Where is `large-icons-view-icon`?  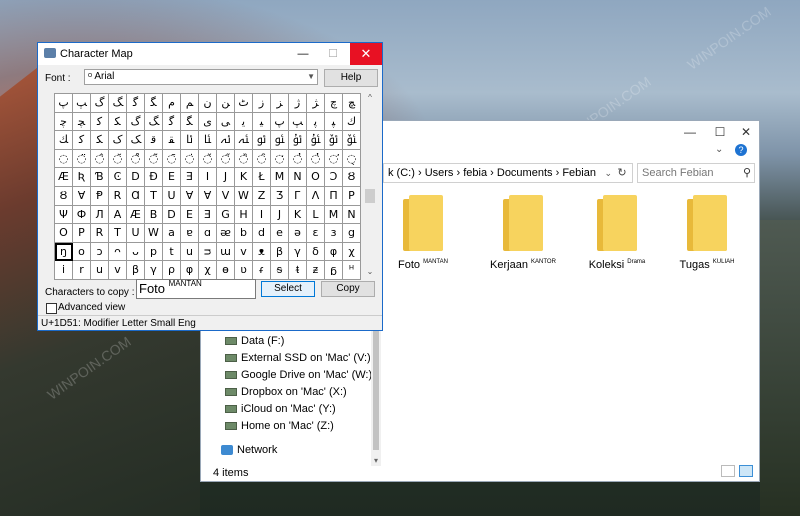 large-icons-view-icon is located at coordinates (746, 471).